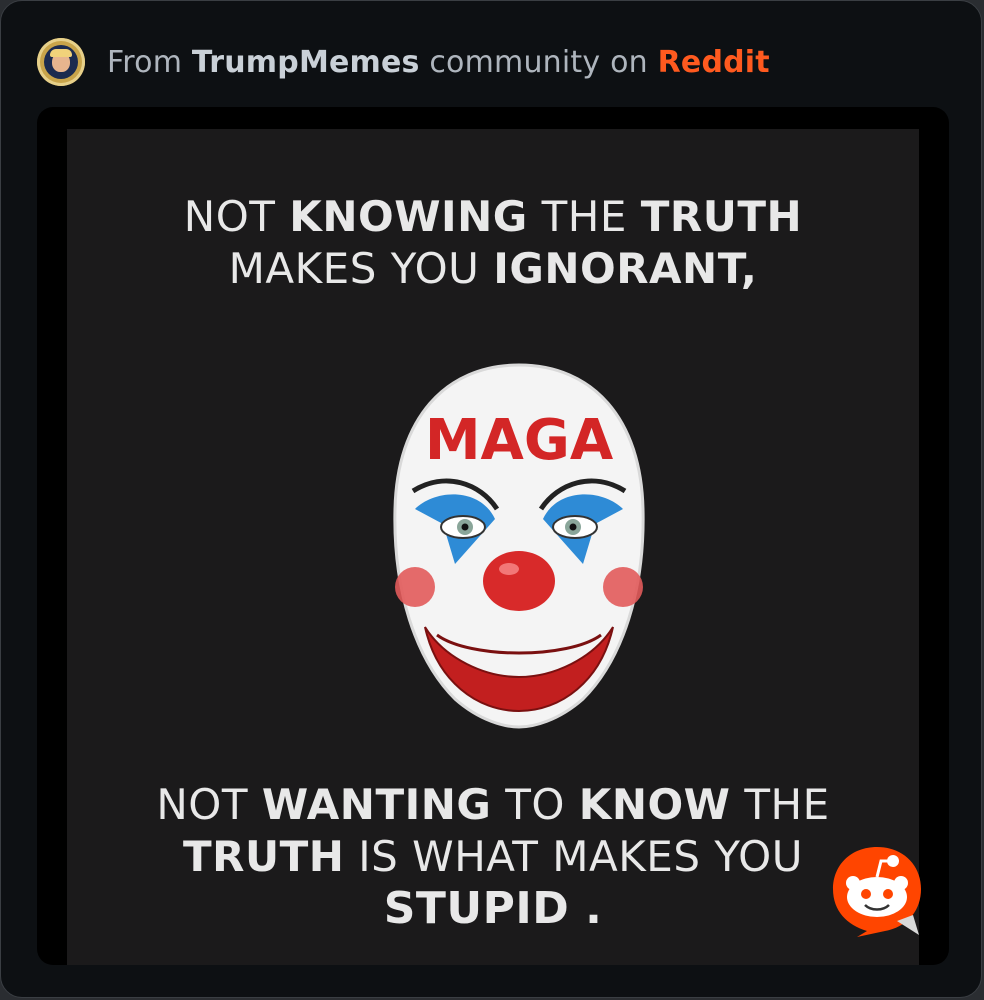  Describe the element at coordinates (654, 804) in the screenshot. I see `caption-word: KNOW` at that location.